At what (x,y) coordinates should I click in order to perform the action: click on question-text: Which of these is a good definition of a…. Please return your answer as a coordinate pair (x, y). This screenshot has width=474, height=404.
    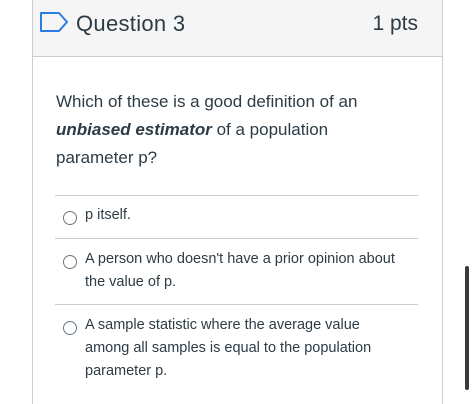
    Looking at the image, I should click on (216, 130).